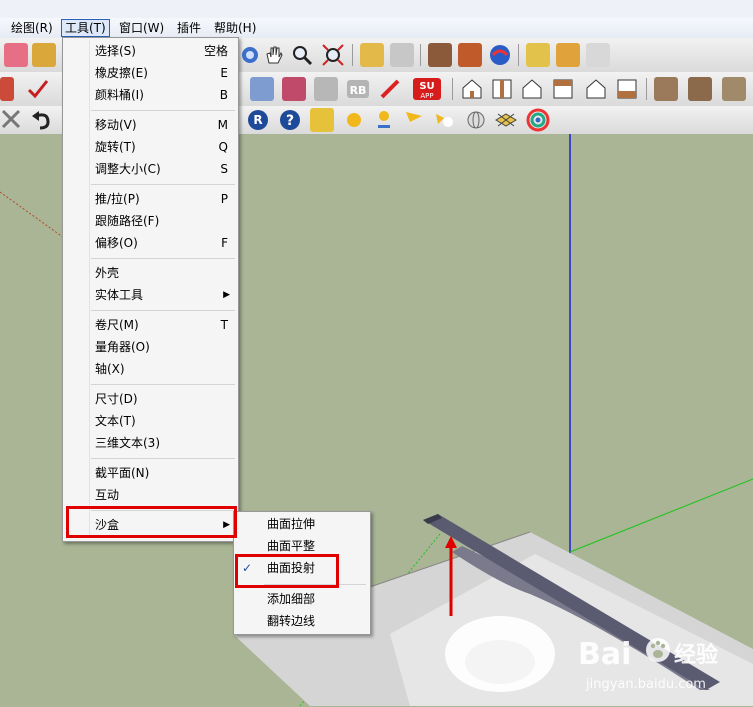 The width and height of the screenshot is (753, 707). What do you see at coordinates (390, 89) in the screenshot?
I see `ruby-tool-icon` at bounding box center [390, 89].